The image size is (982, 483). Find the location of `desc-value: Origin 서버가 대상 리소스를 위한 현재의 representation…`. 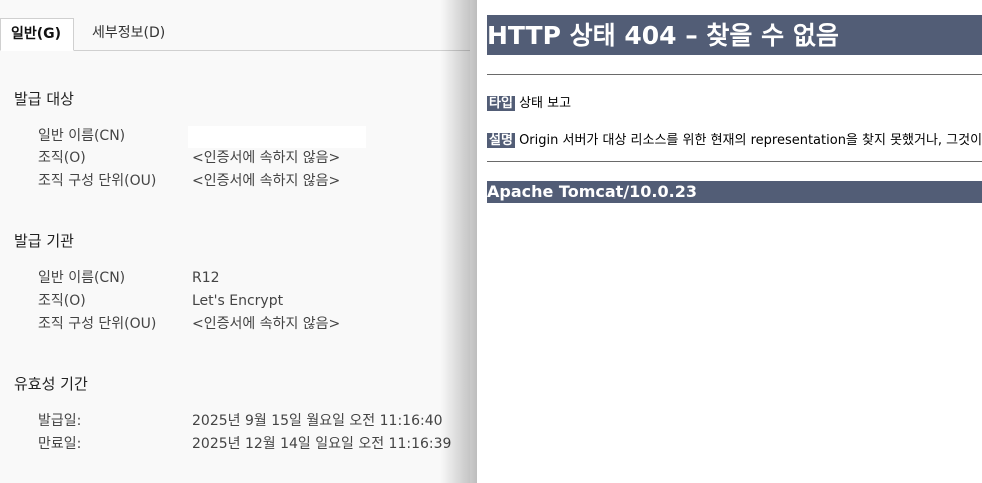

desc-value: Origin 서버가 대상 리소스를 위한 현재의 representation… is located at coordinates (750, 140).